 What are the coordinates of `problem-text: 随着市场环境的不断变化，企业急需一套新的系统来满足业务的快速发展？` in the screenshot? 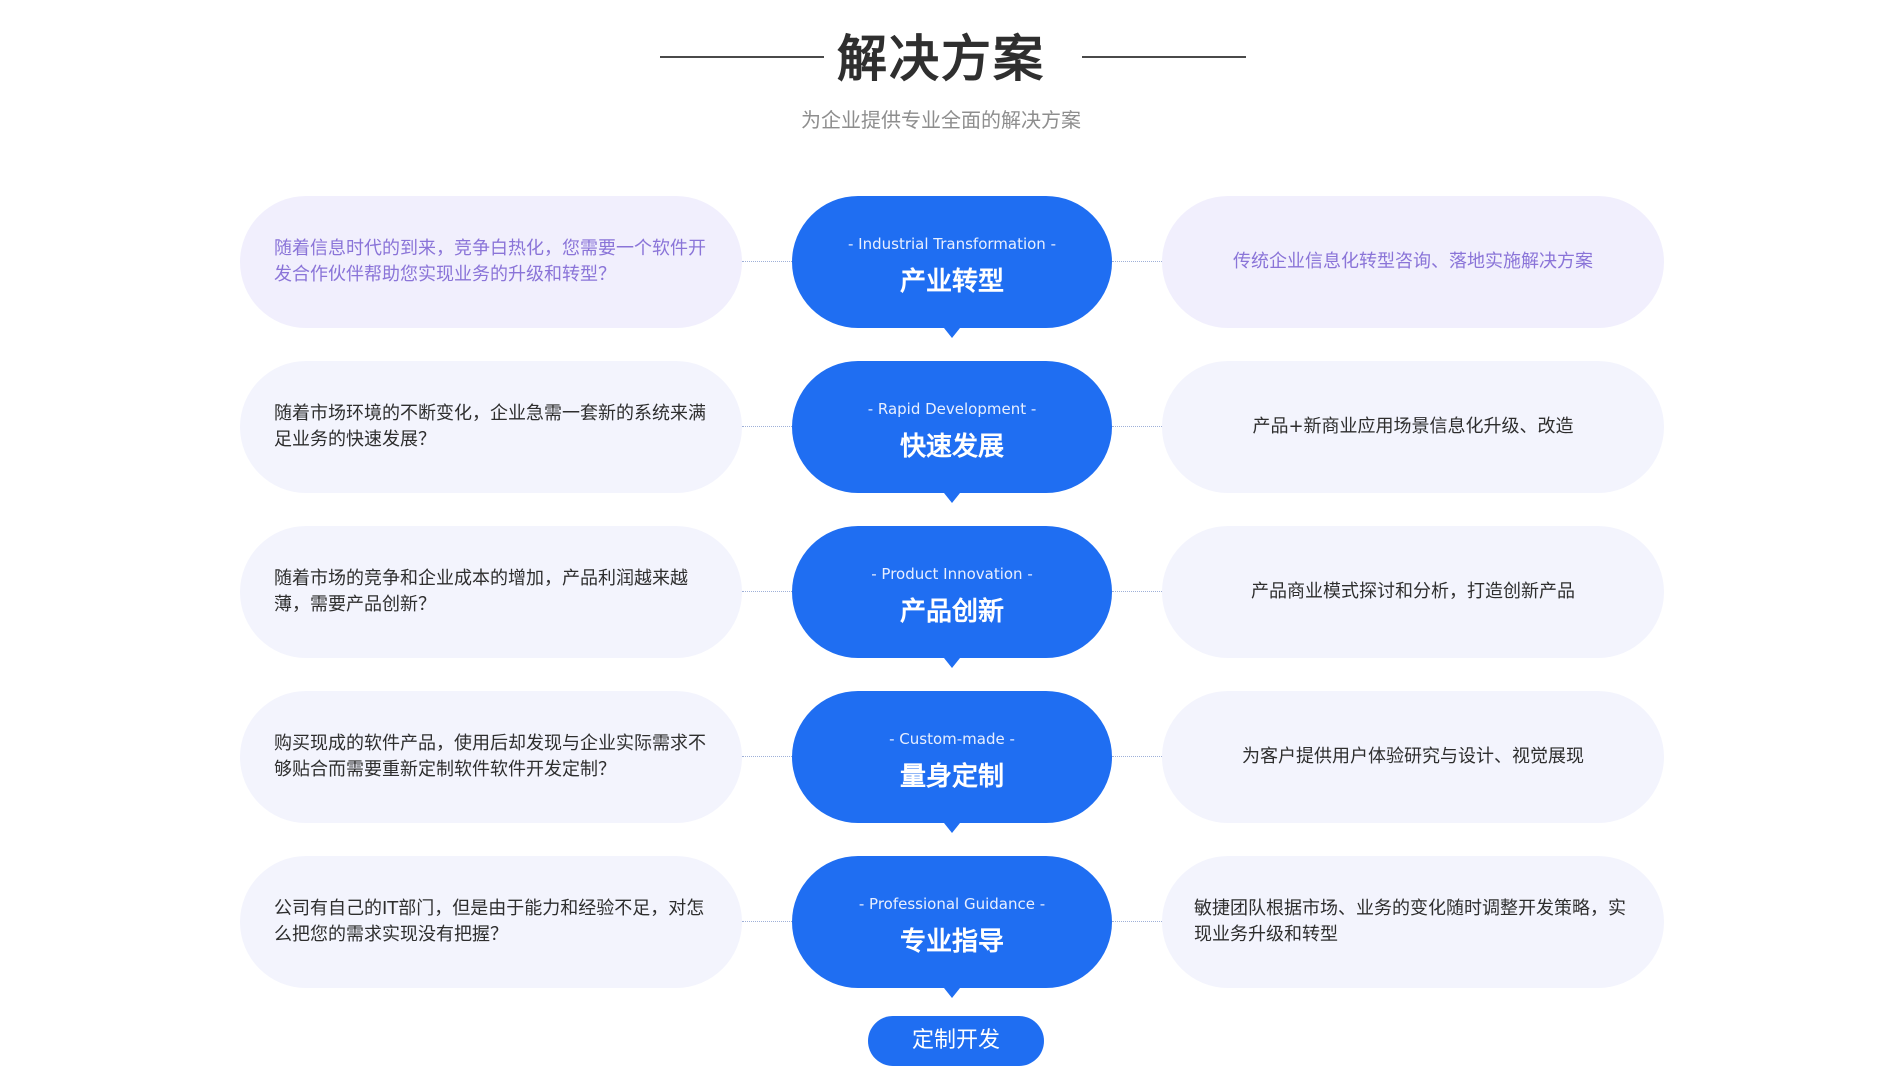 It's located at (490, 426).